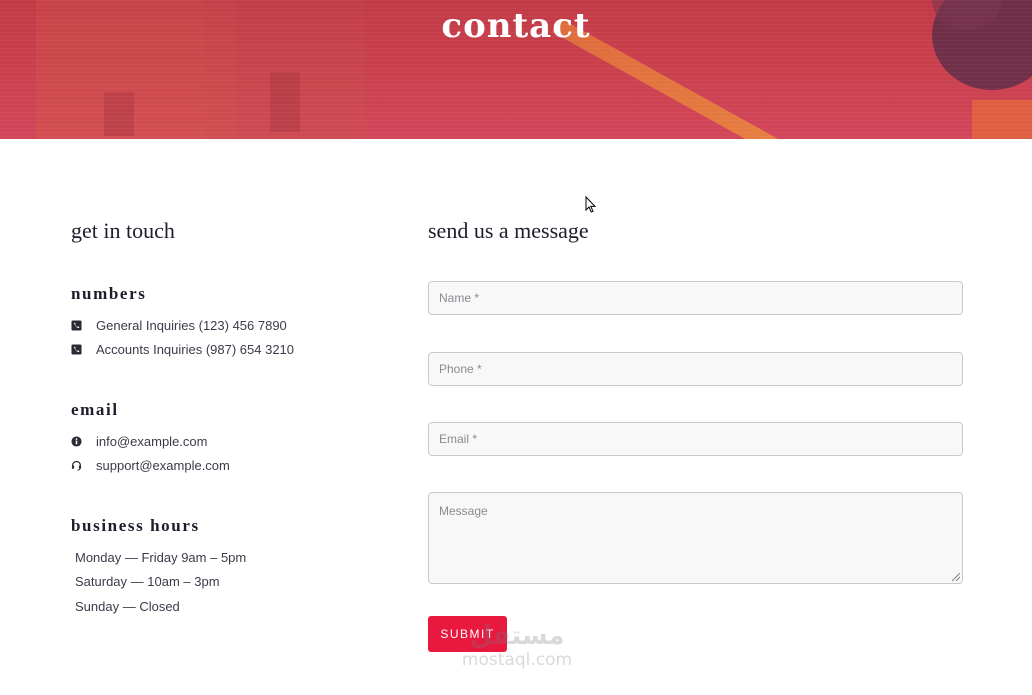 The width and height of the screenshot is (1032, 695). What do you see at coordinates (695, 538) in the screenshot?
I see `message-textarea` at bounding box center [695, 538].